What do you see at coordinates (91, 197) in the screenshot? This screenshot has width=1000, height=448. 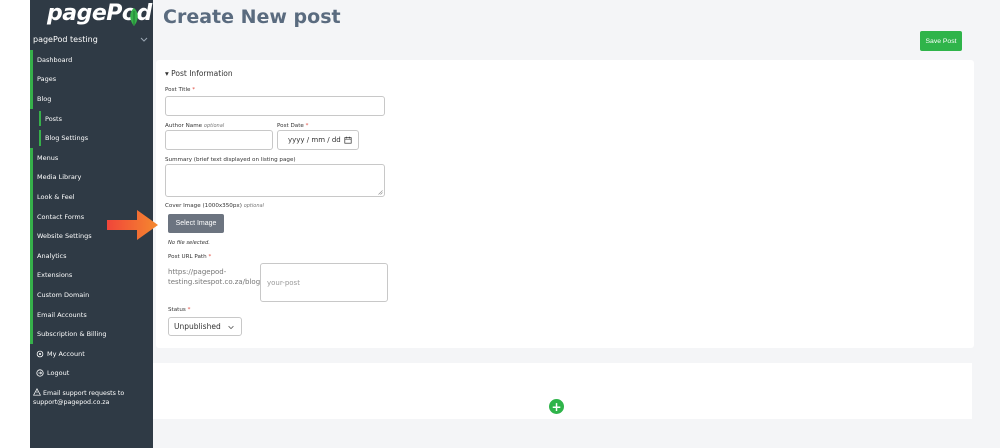 I see `sidebar-item-look-feel: Look & Feel` at bounding box center [91, 197].